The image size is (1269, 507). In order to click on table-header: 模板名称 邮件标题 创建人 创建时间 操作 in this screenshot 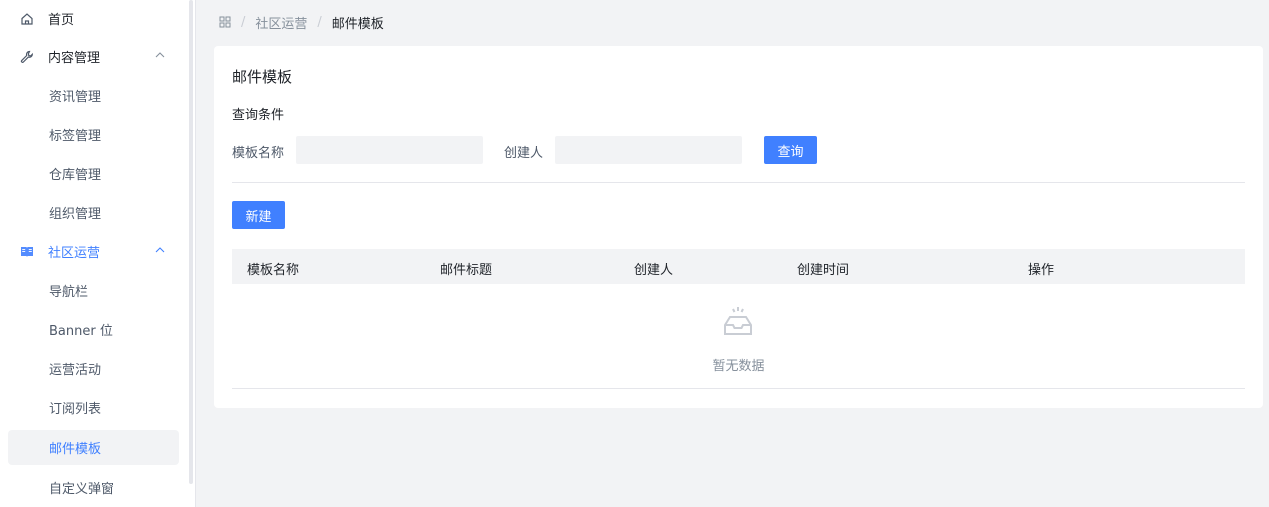, I will do `click(738, 266)`.